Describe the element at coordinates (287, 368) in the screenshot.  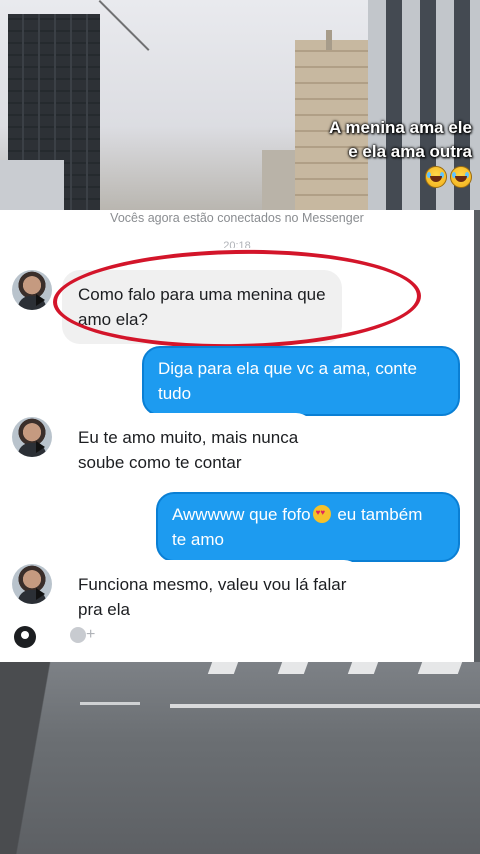
I see `message-line: Diga para ela que vc a ama, conte` at that location.